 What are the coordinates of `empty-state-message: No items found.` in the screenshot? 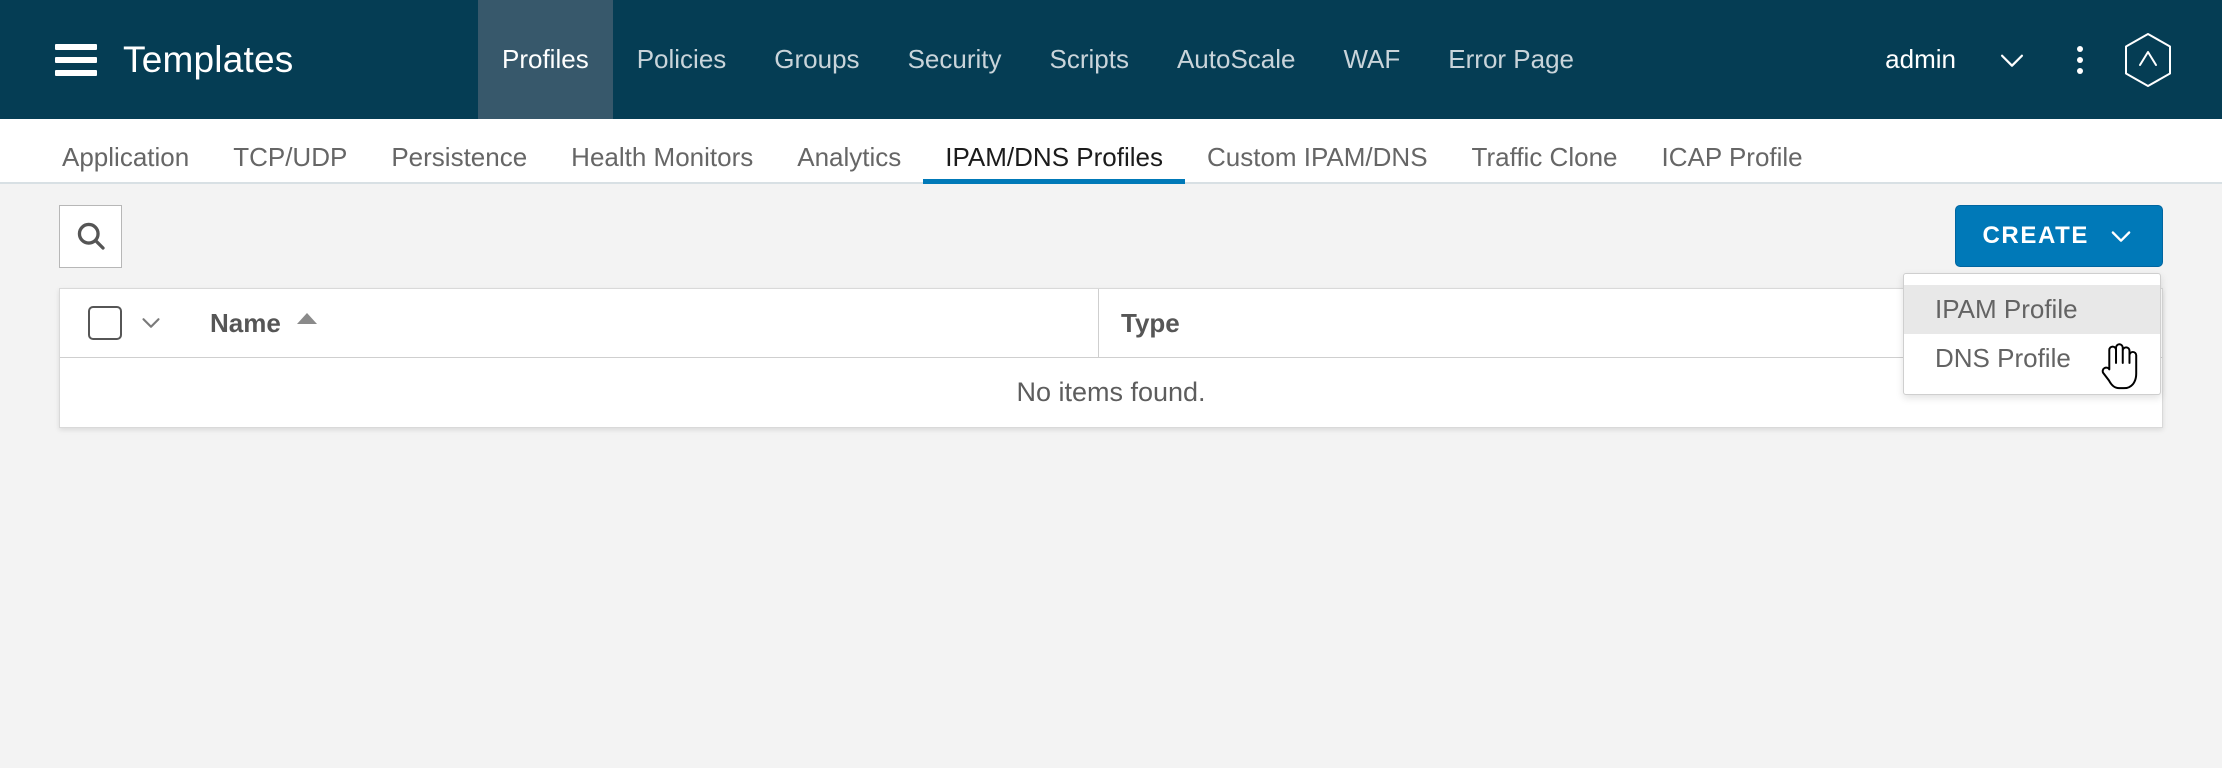 It's located at (1111, 392).